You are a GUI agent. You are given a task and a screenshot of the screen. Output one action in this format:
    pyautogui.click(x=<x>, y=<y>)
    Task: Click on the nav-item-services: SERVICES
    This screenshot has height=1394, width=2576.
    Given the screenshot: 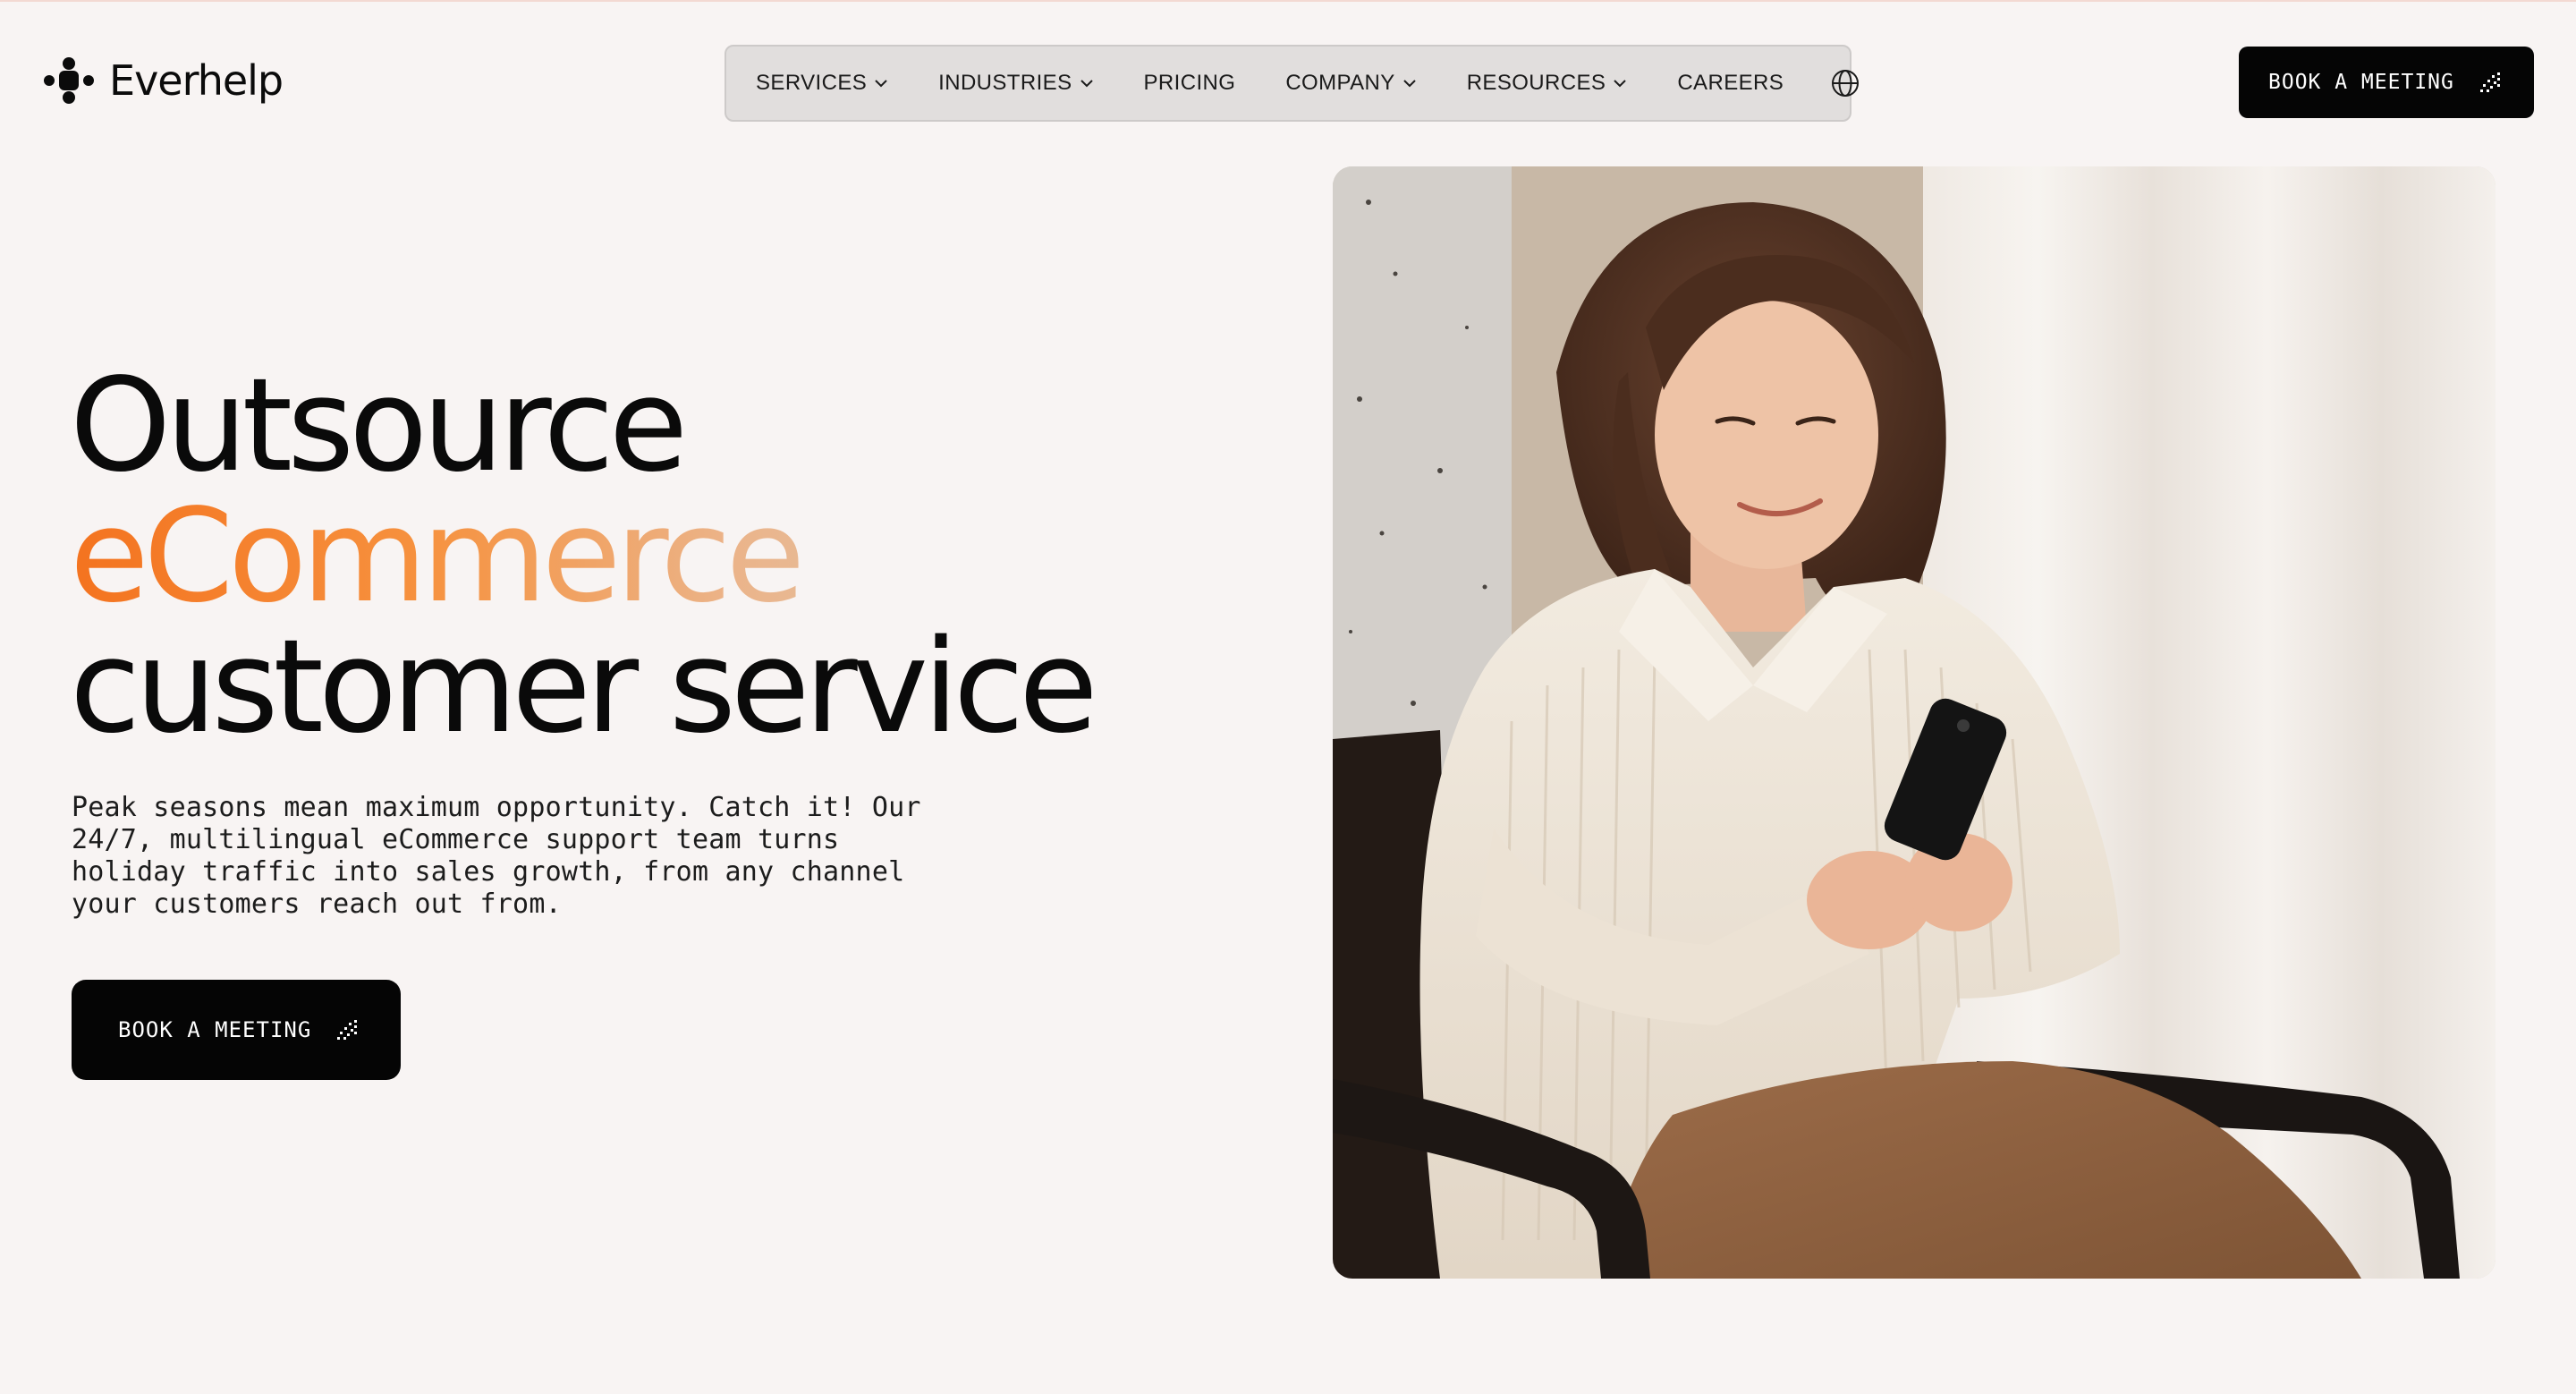 What is the action you would take?
    pyautogui.click(x=822, y=83)
    